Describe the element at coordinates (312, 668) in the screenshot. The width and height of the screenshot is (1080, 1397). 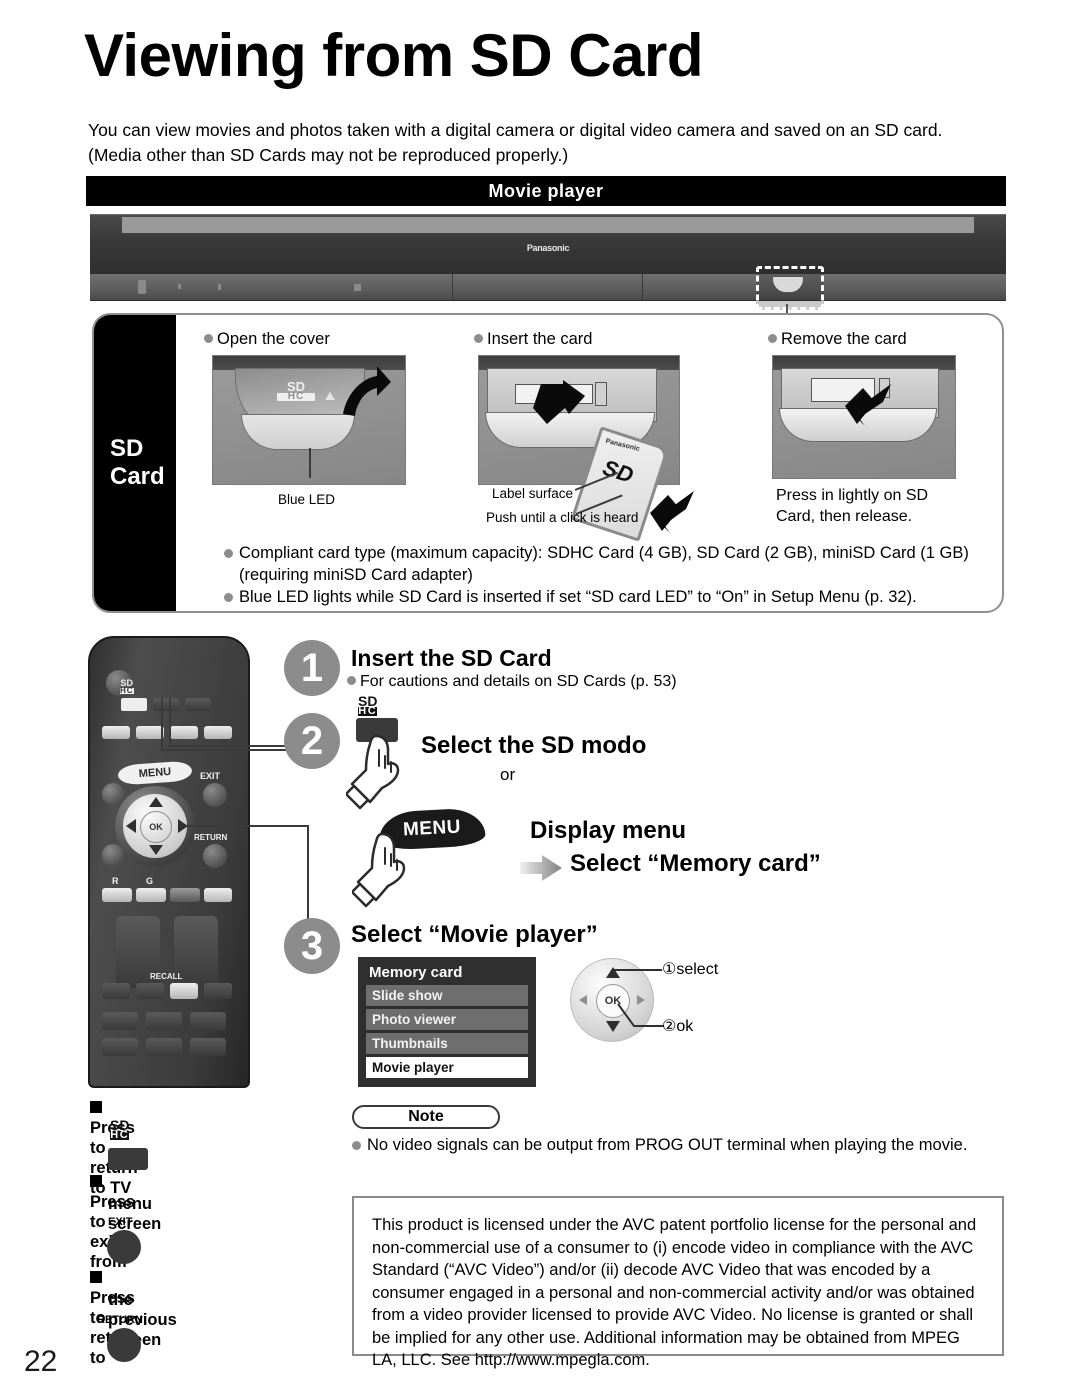
I see `step-number-1: 1` at that location.